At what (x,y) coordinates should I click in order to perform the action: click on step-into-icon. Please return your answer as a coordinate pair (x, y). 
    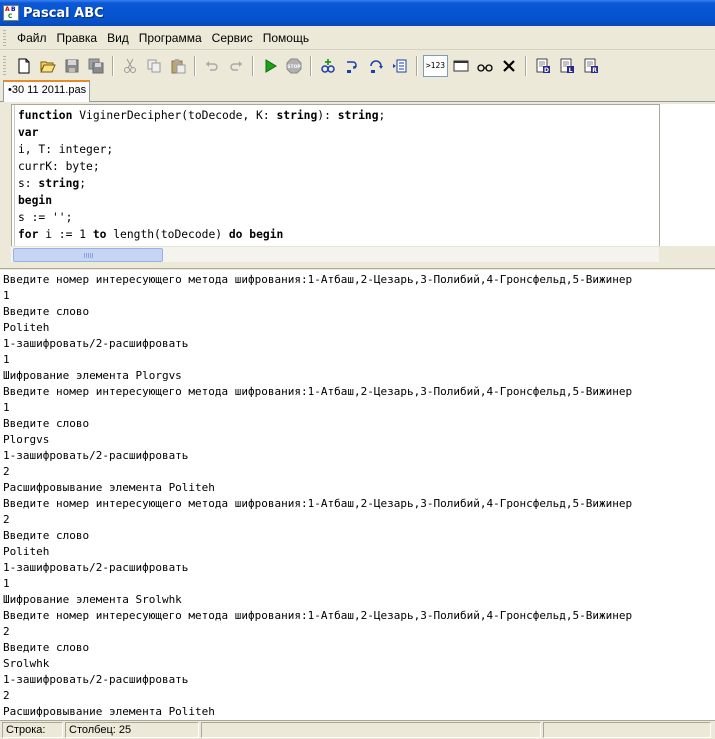
    Looking at the image, I should click on (352, 66).